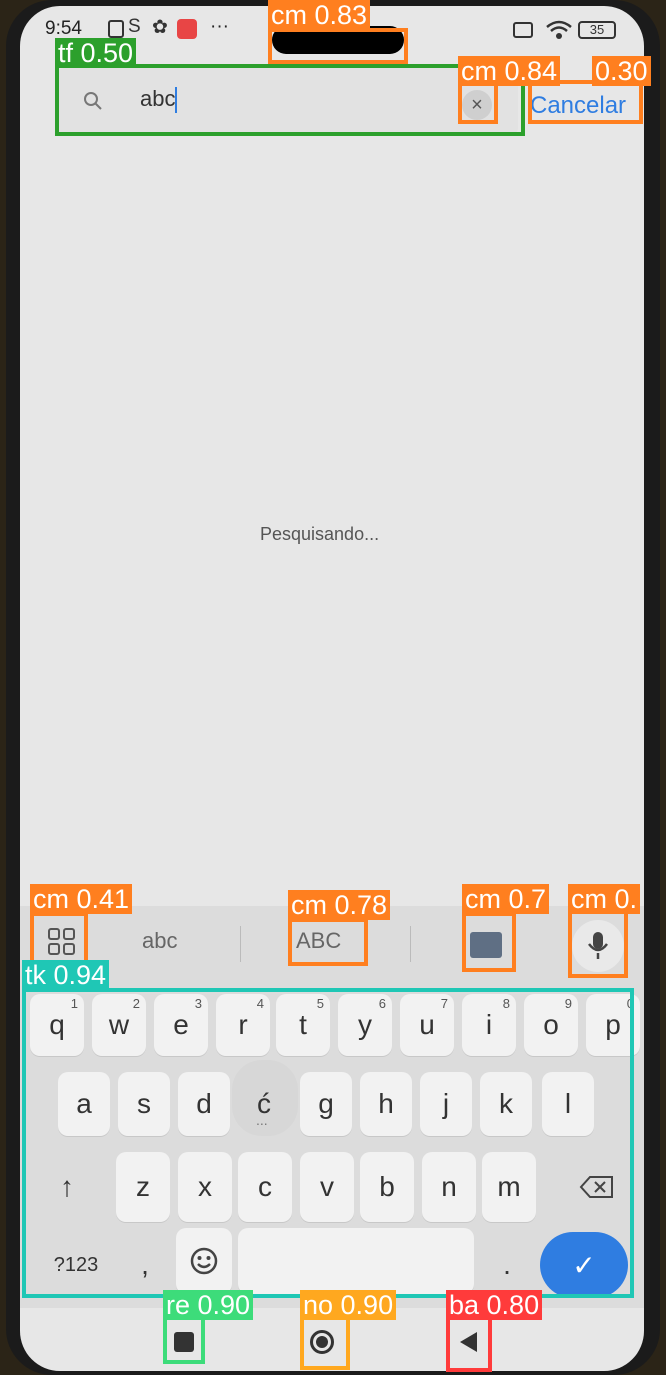  I want to click on detection-label: cm 0.83, so click(319, 15).